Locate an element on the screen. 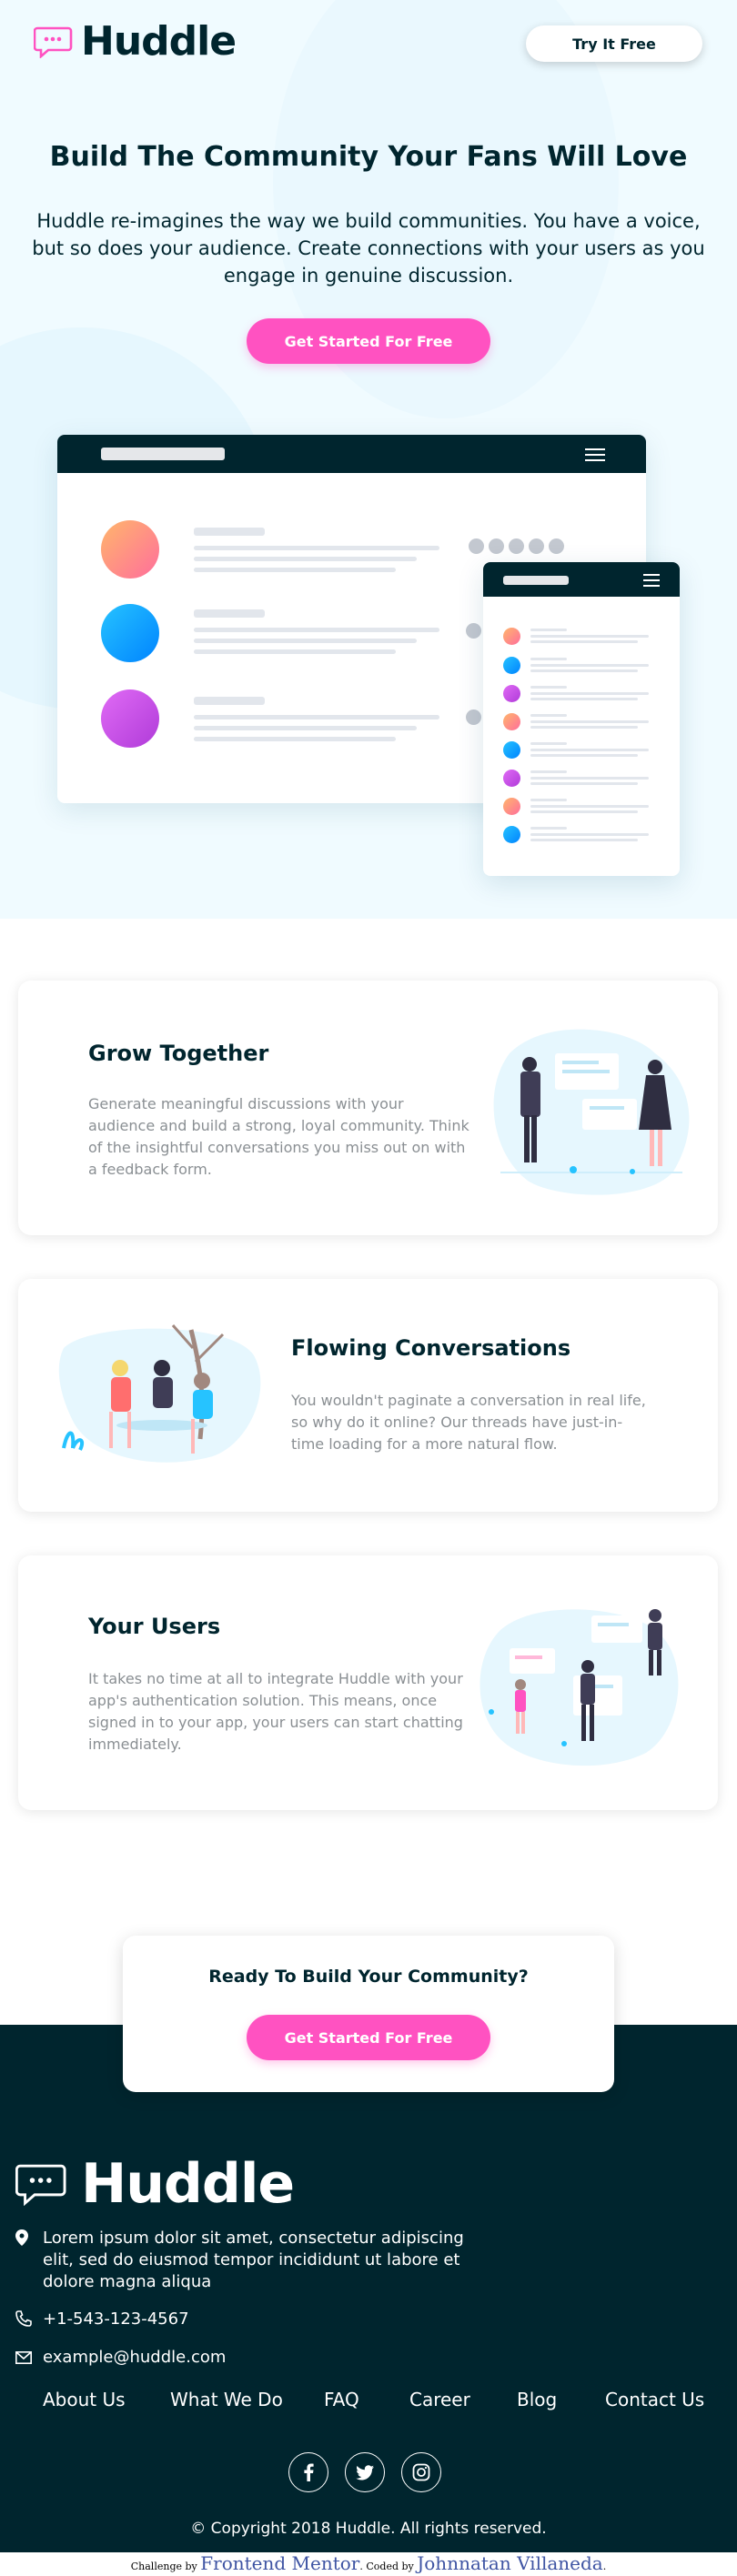 The height and width of the screenshot is (2576, 737). cta-title: Ready To Build Your Community? is located at coordinates (369, 1977).